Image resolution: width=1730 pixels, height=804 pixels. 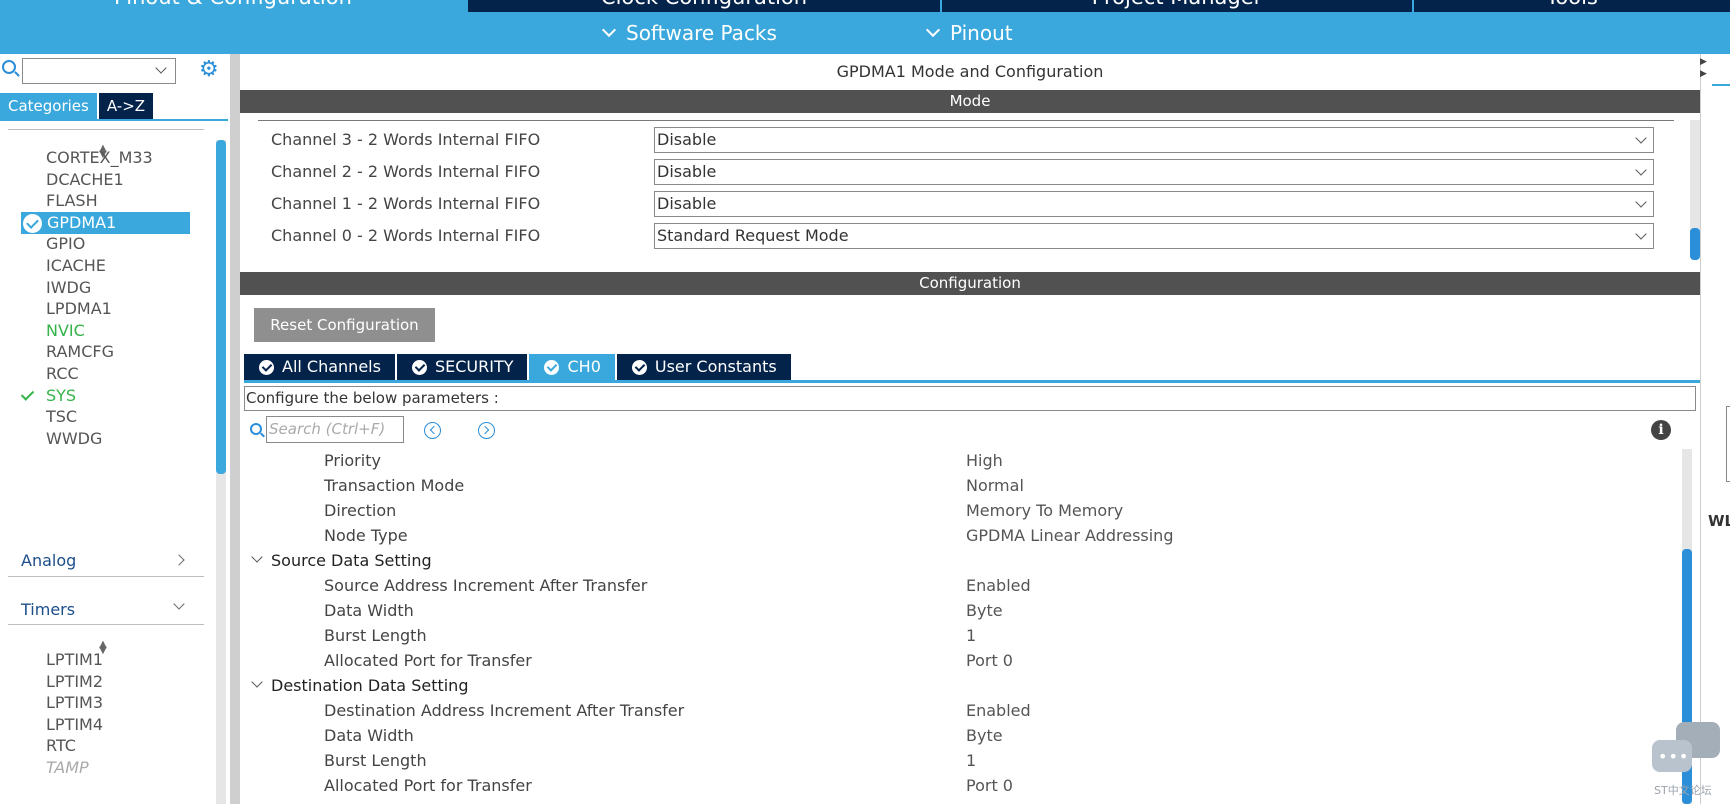 What do you see at coordinates (179, 560) in the screenshot?
I see `chevron-right-icon` at bounding box center [179, 560].